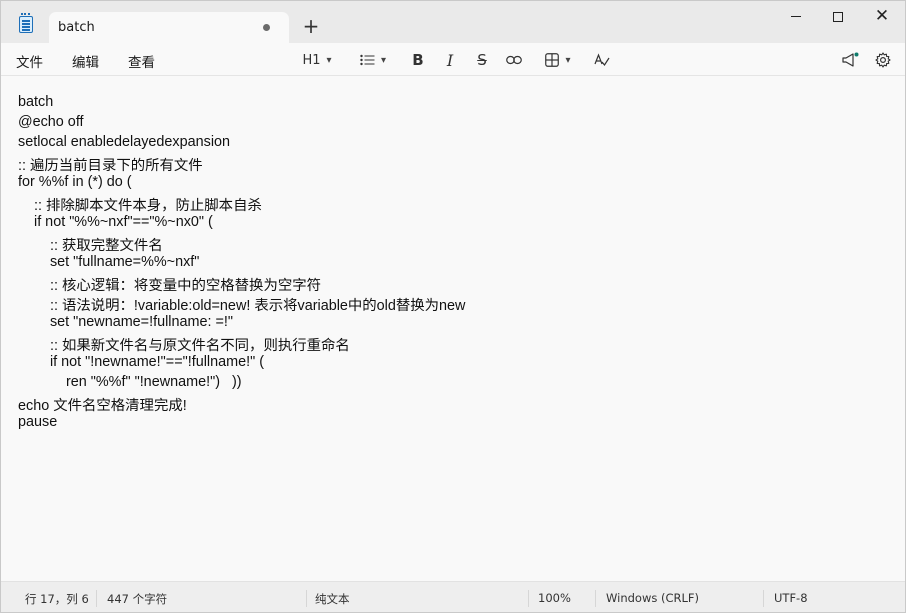 This screenshot has height=613, width=906. Describe the element at coordinates (75, 182) in the screenshot. I see `editor-line: for %%f in (*) do (` at that location.